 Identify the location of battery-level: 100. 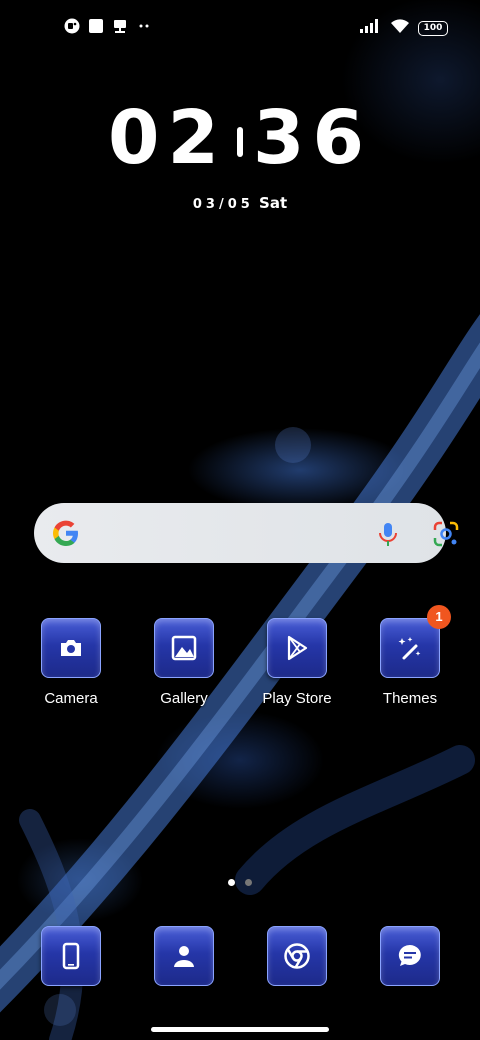
(433, 28).